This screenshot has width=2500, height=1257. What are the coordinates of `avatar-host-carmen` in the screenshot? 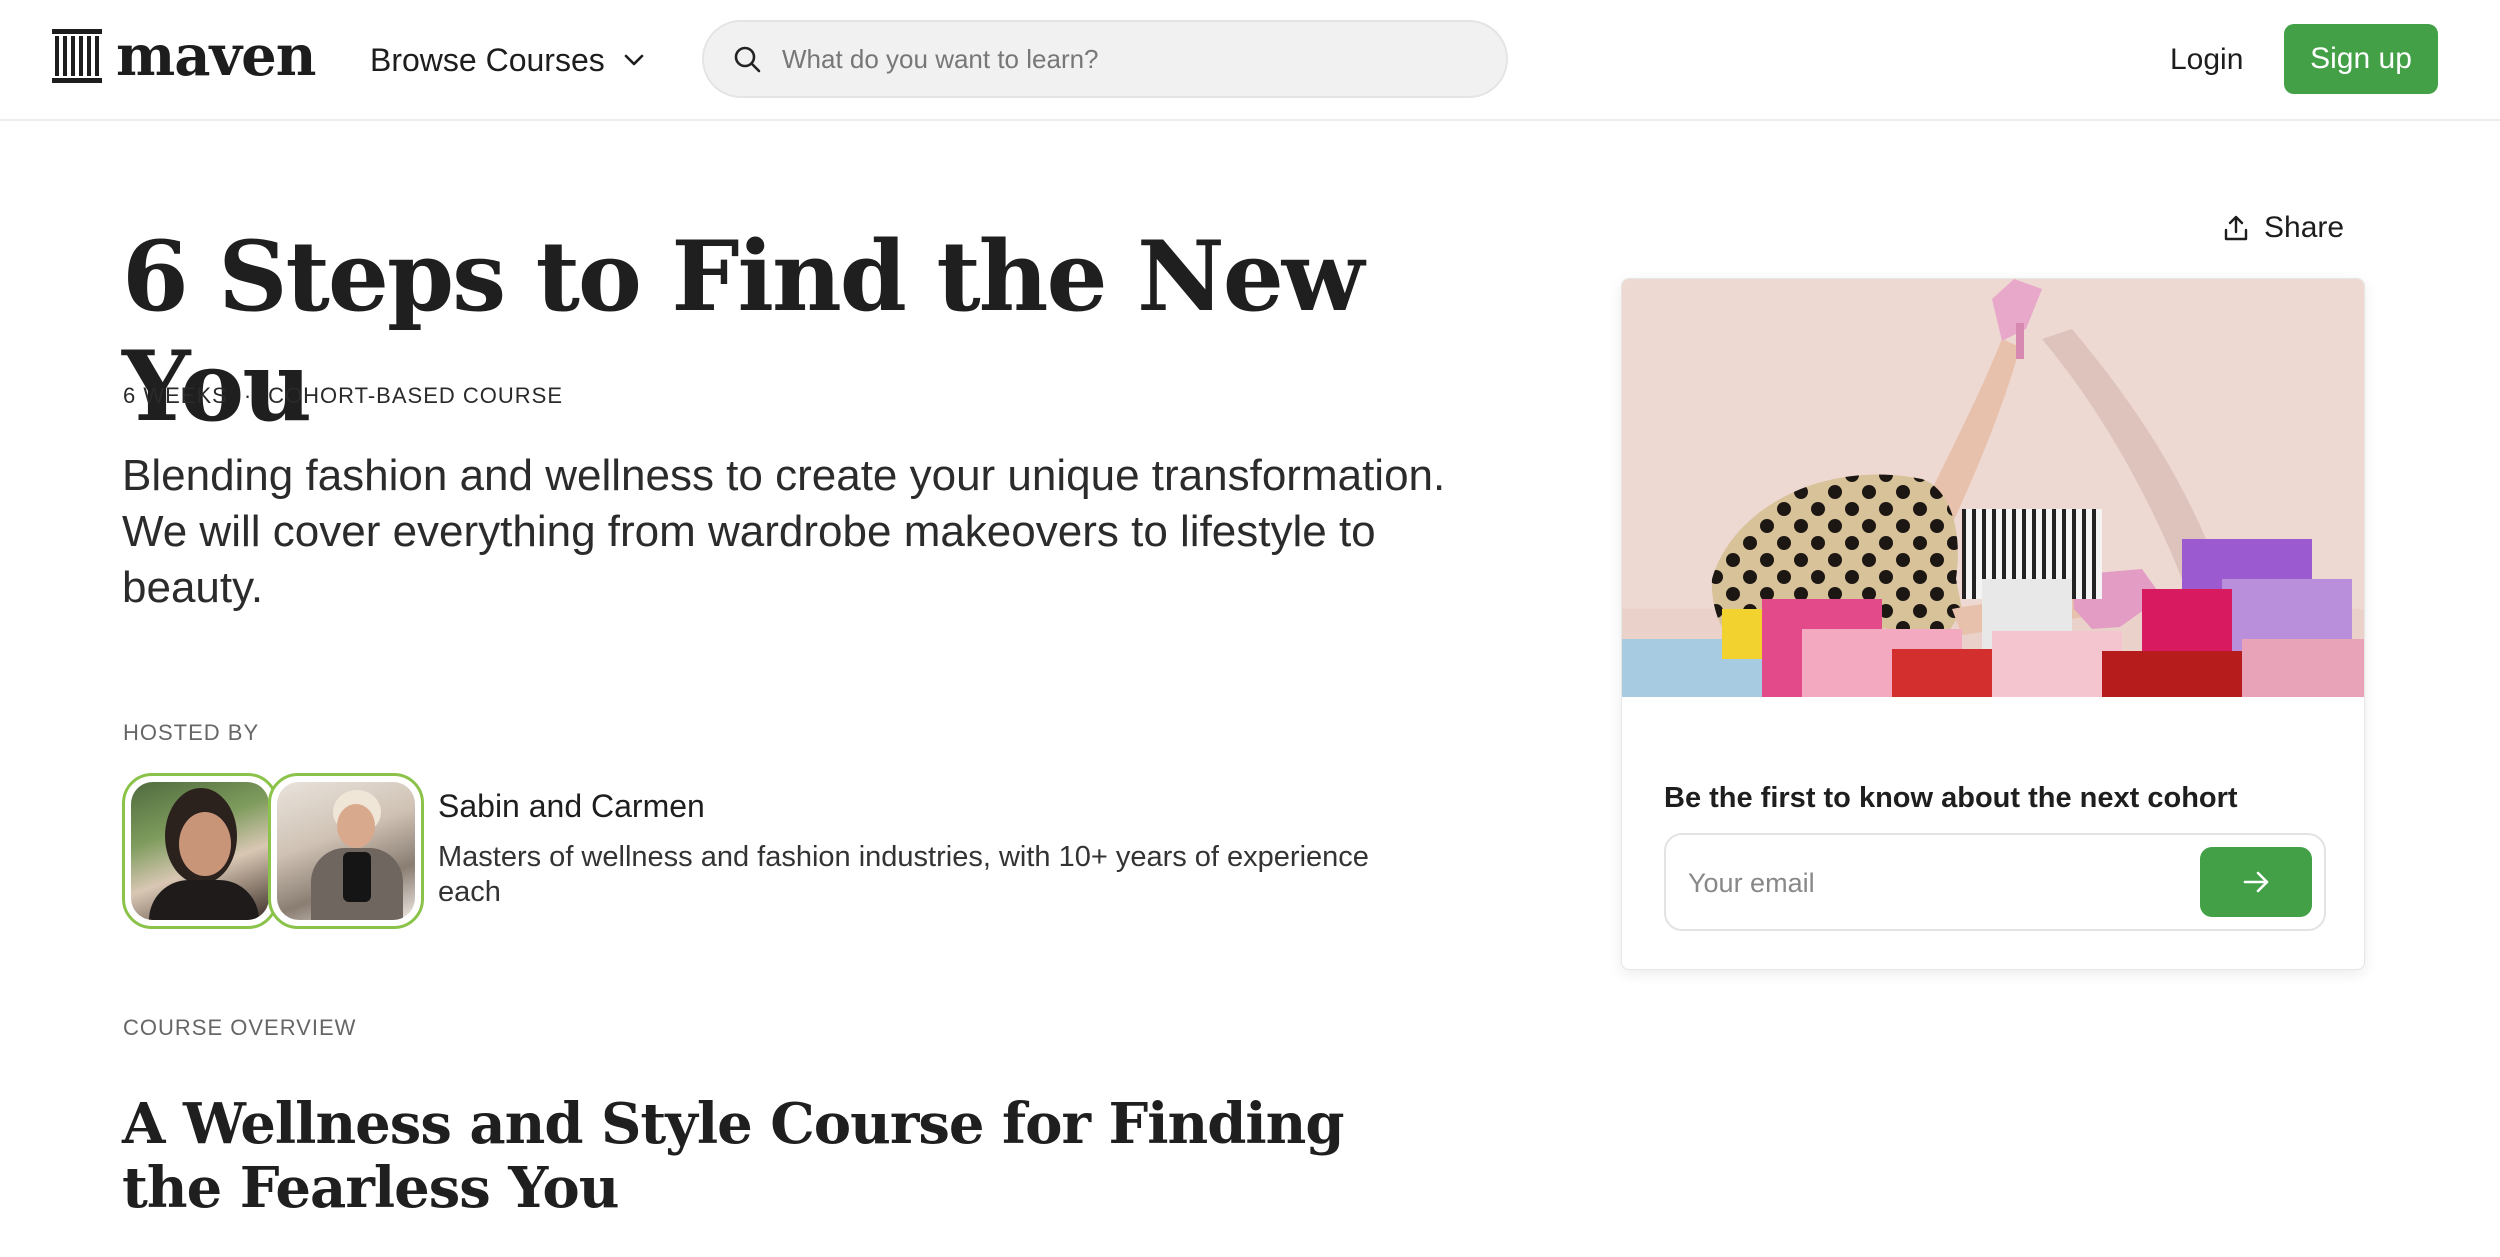 It's located at (346, 851).